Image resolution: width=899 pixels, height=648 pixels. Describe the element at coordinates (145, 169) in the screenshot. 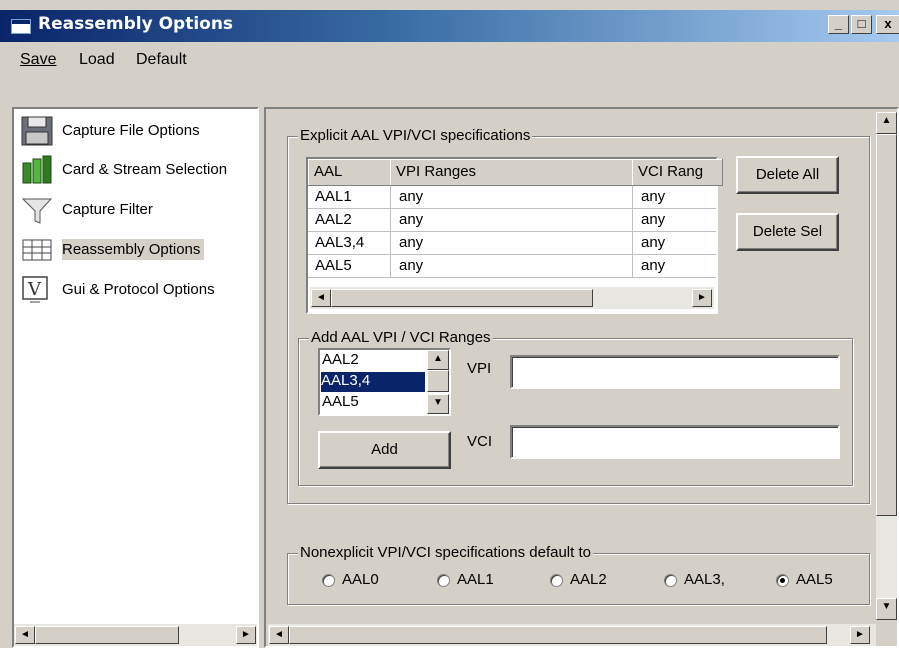

I see `nav-label: Card & Stream Selection` at that location.